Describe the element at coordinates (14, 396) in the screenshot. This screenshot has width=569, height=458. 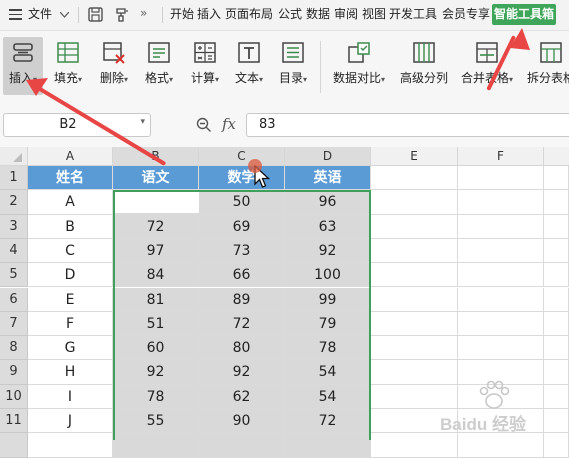
I see `row-header: 10` at that location.